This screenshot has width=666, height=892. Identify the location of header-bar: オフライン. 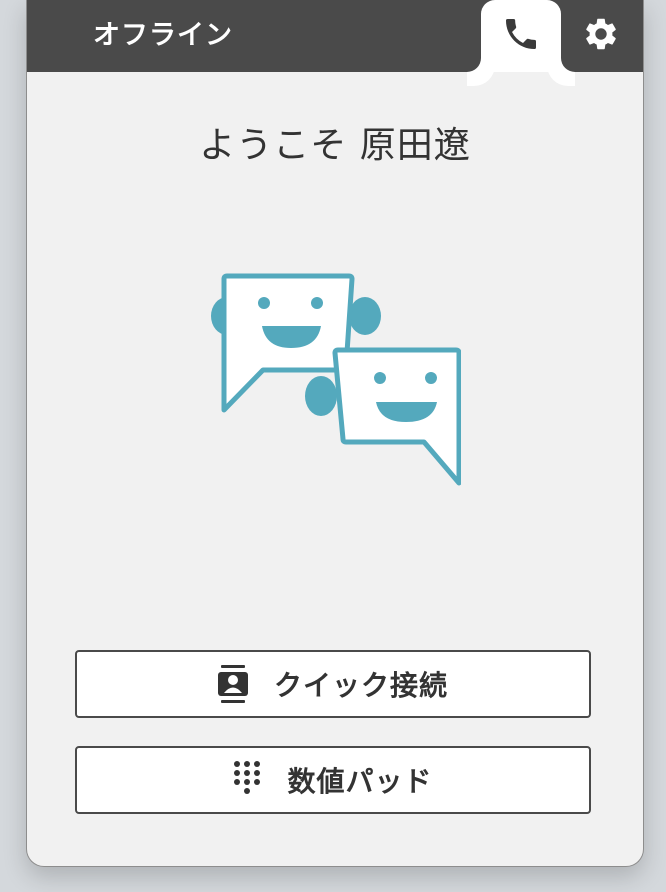
(335, 36).